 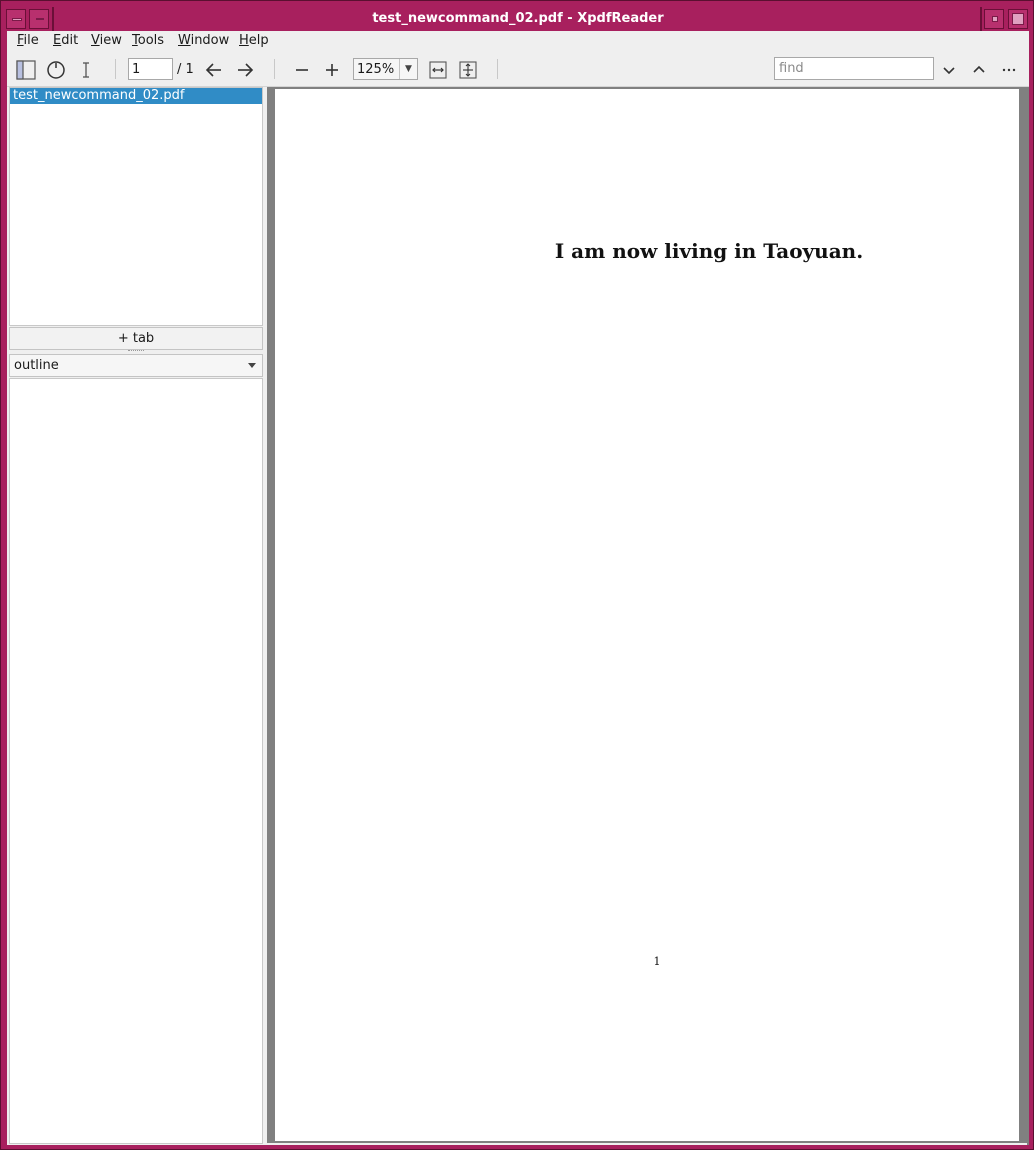 I want to click on fit-width-icon, so click(x=438, y=70).